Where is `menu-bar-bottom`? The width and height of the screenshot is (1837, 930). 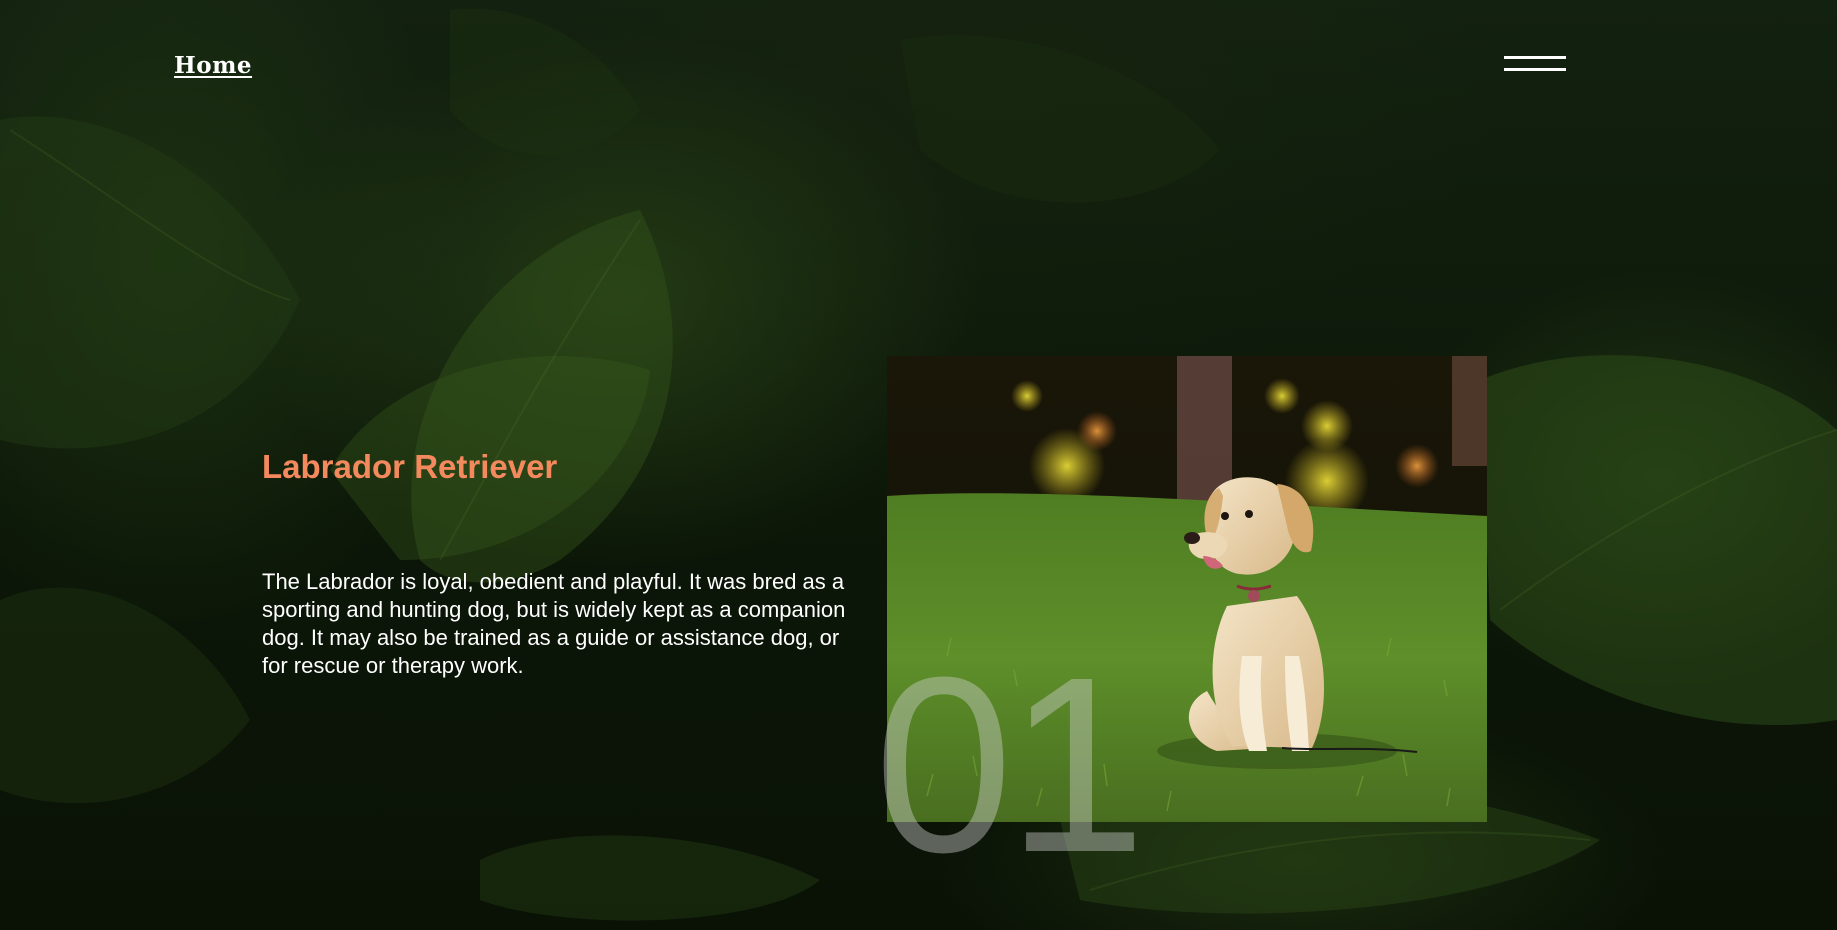
menu-bar-bottom is located at coordinates (1535, 69).